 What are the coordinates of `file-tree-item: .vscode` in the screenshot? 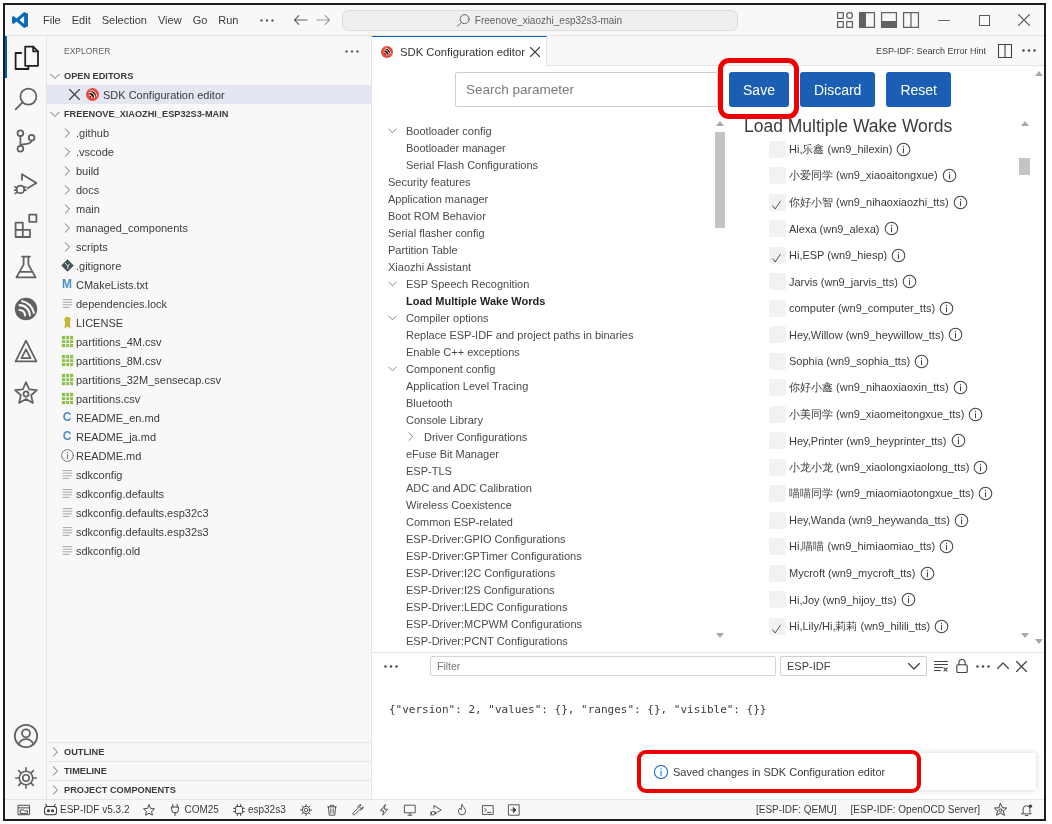 It's located at (209, 151).